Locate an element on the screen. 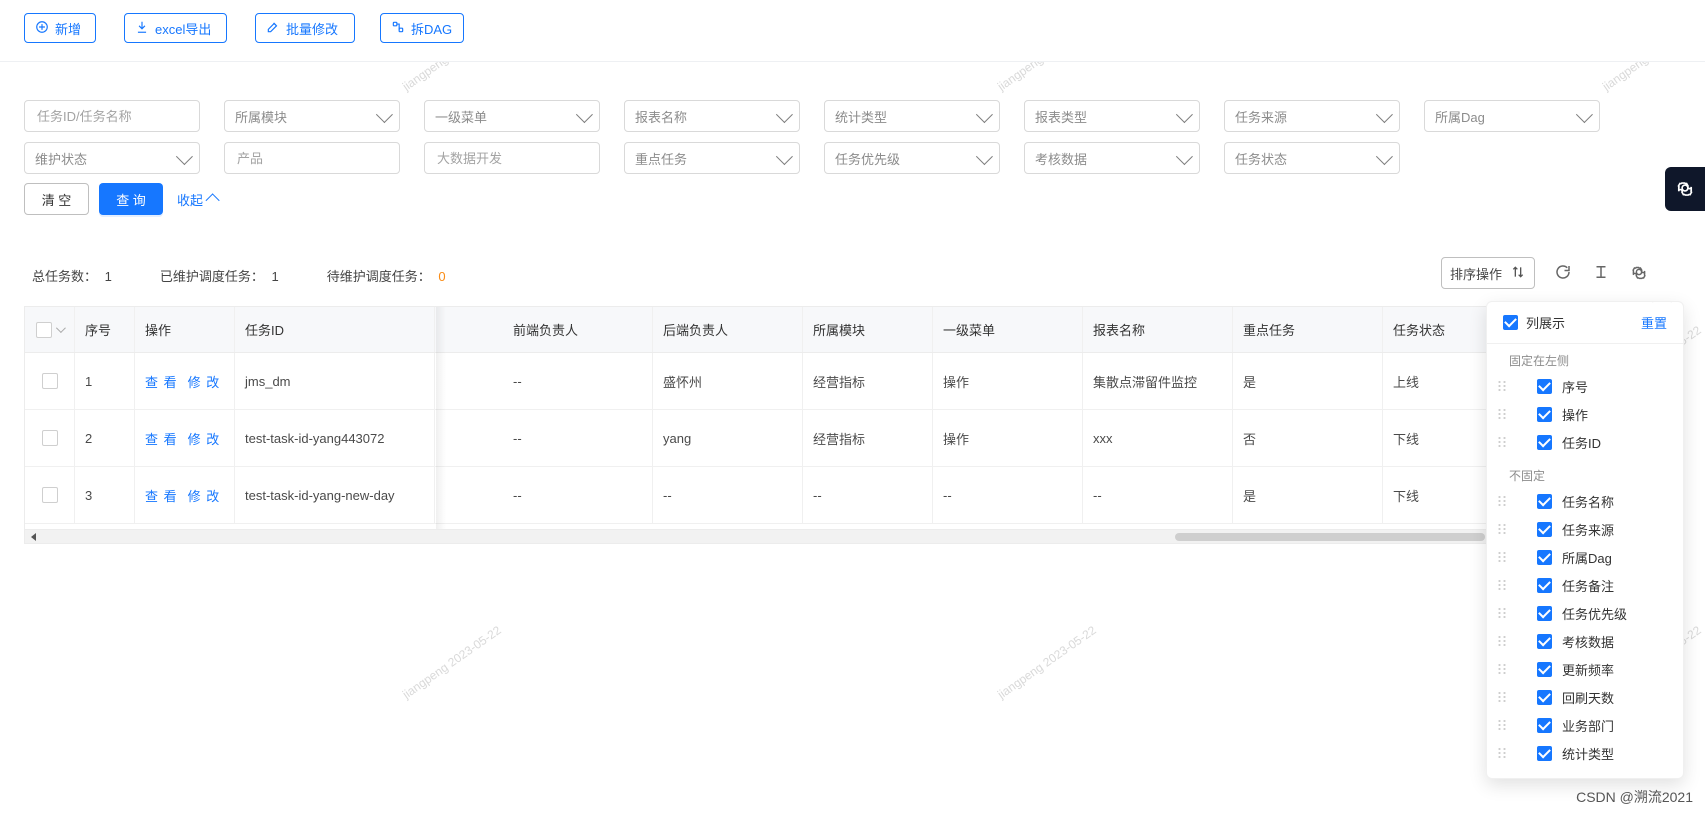 Image resolution: width=1705 pixels, height=817 pixels. sort-operation-button: 排序操作 is located at coordinates (1488, 273).